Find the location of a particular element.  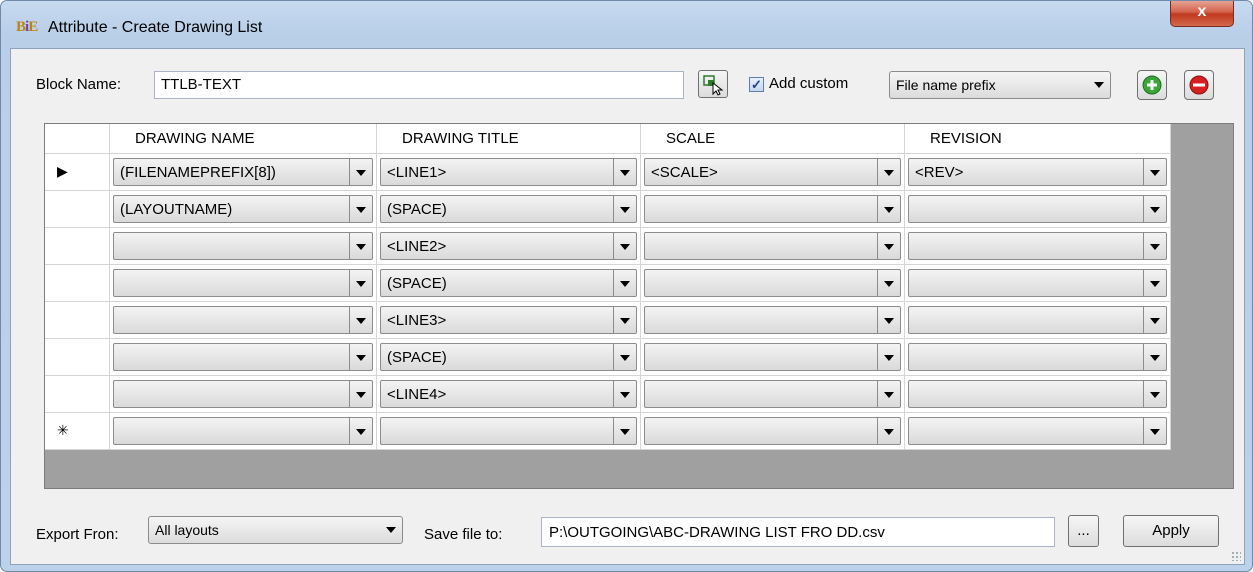

add-custom-checkbox: ✓ is located at coordinates (756, 84).